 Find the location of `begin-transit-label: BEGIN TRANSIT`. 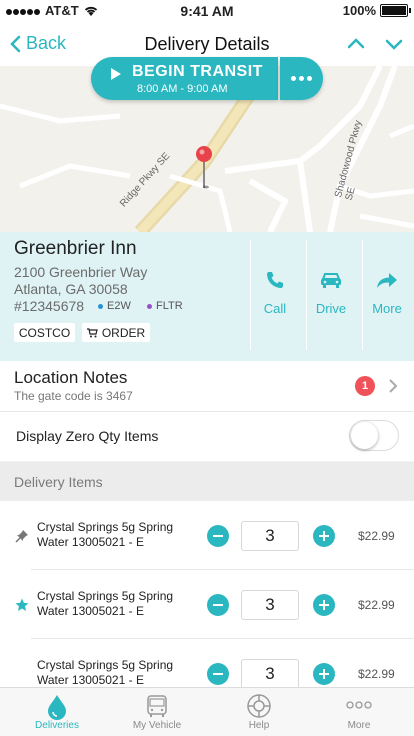

begin-transit-label: BEGIN TRANSIT is located at coordinates (197, 71).